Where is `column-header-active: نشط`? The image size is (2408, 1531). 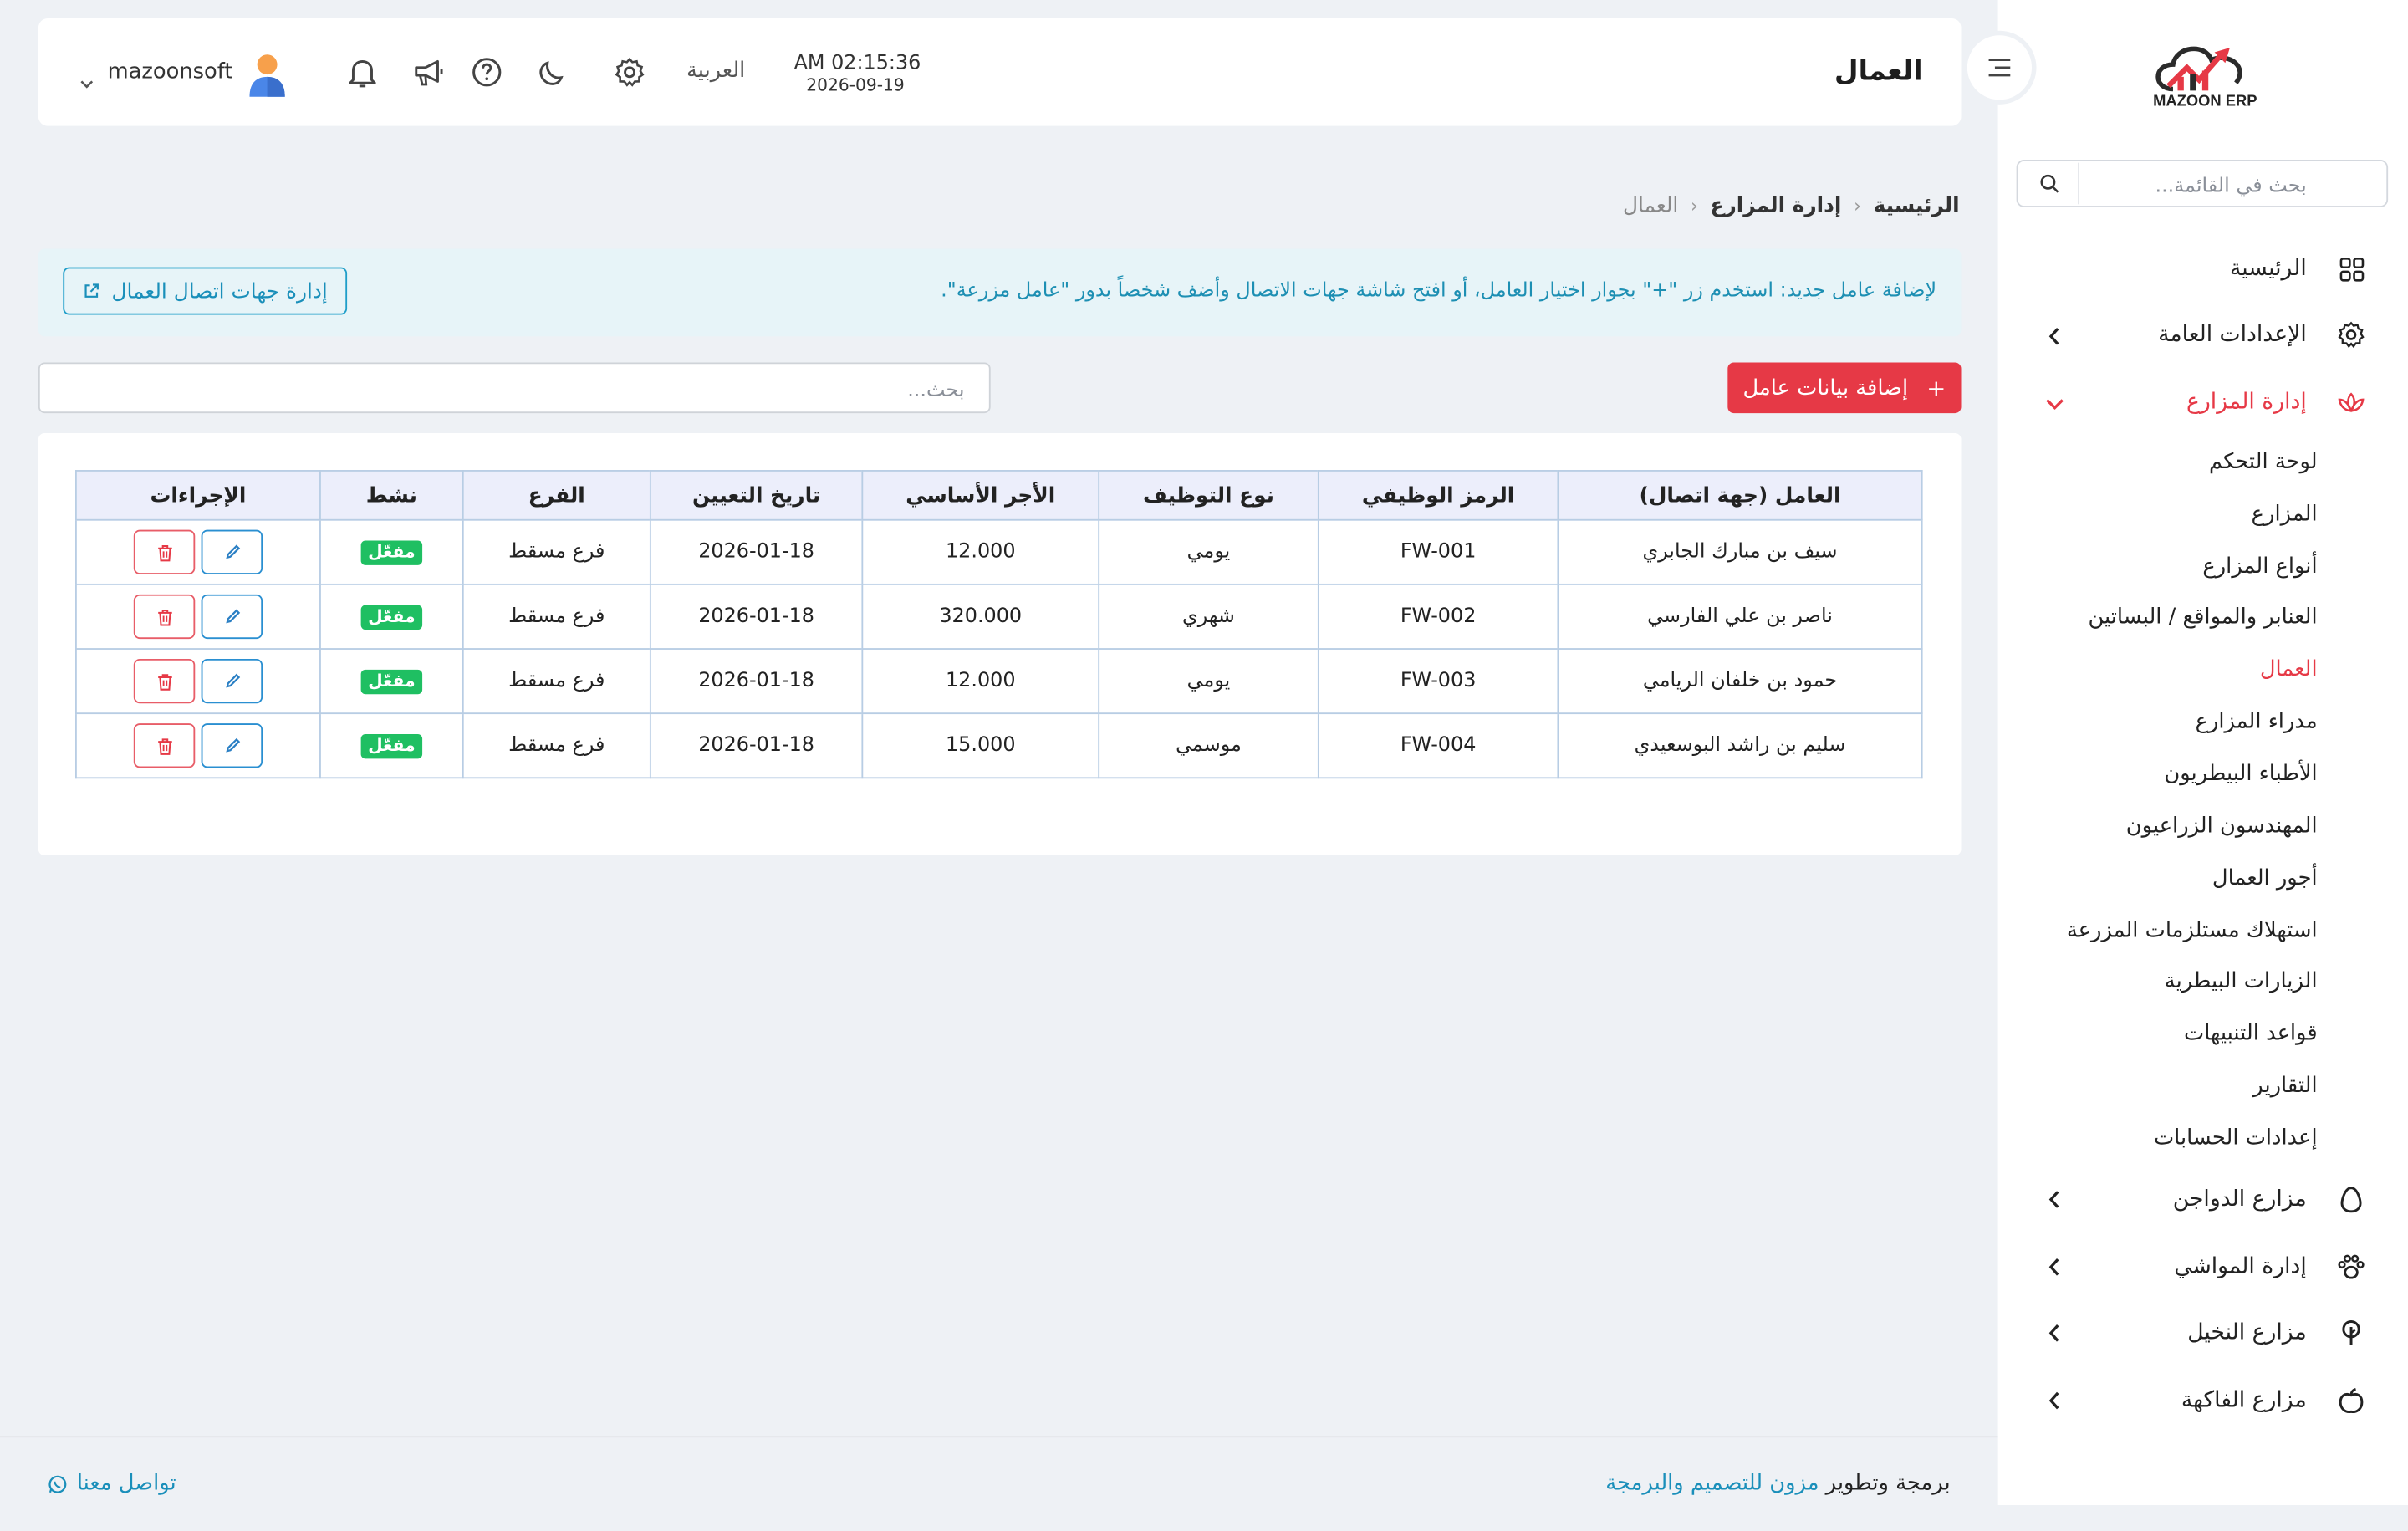
column-header-active: نشط is located at coordinates (391, 496).